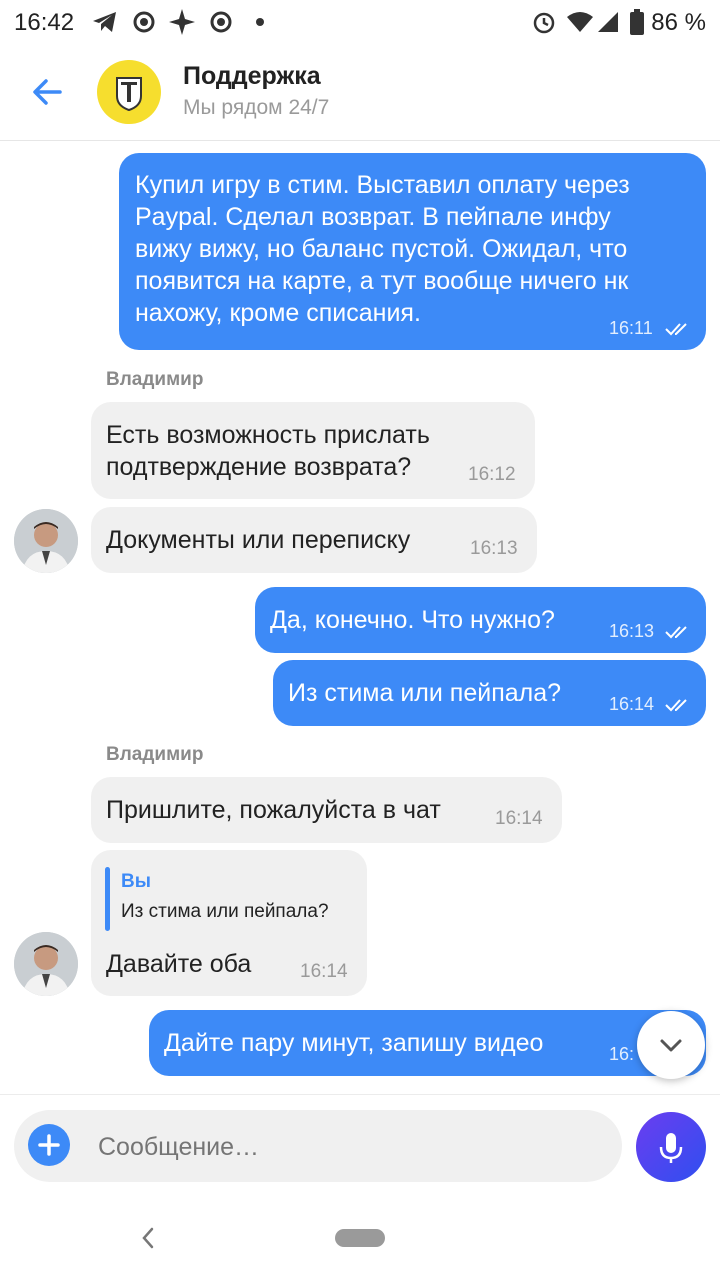 Image resolution: width=720 pixels, height=1280 pixels. Describe the element at coordinates (412, 620) in the screenshot. I see `message-text: Да, конечно. Что нужно?` at that location.